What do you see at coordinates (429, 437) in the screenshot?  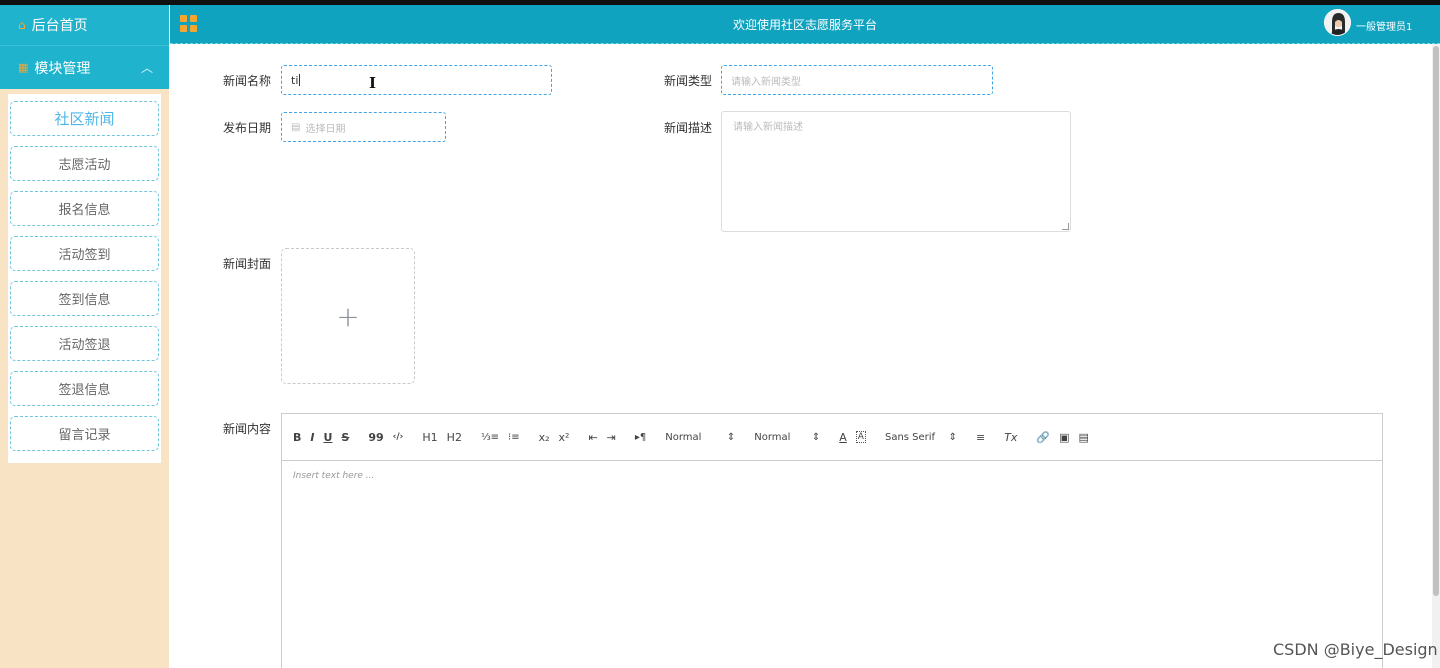 I see `header1-button: H1` at bounding box center [429, 437].